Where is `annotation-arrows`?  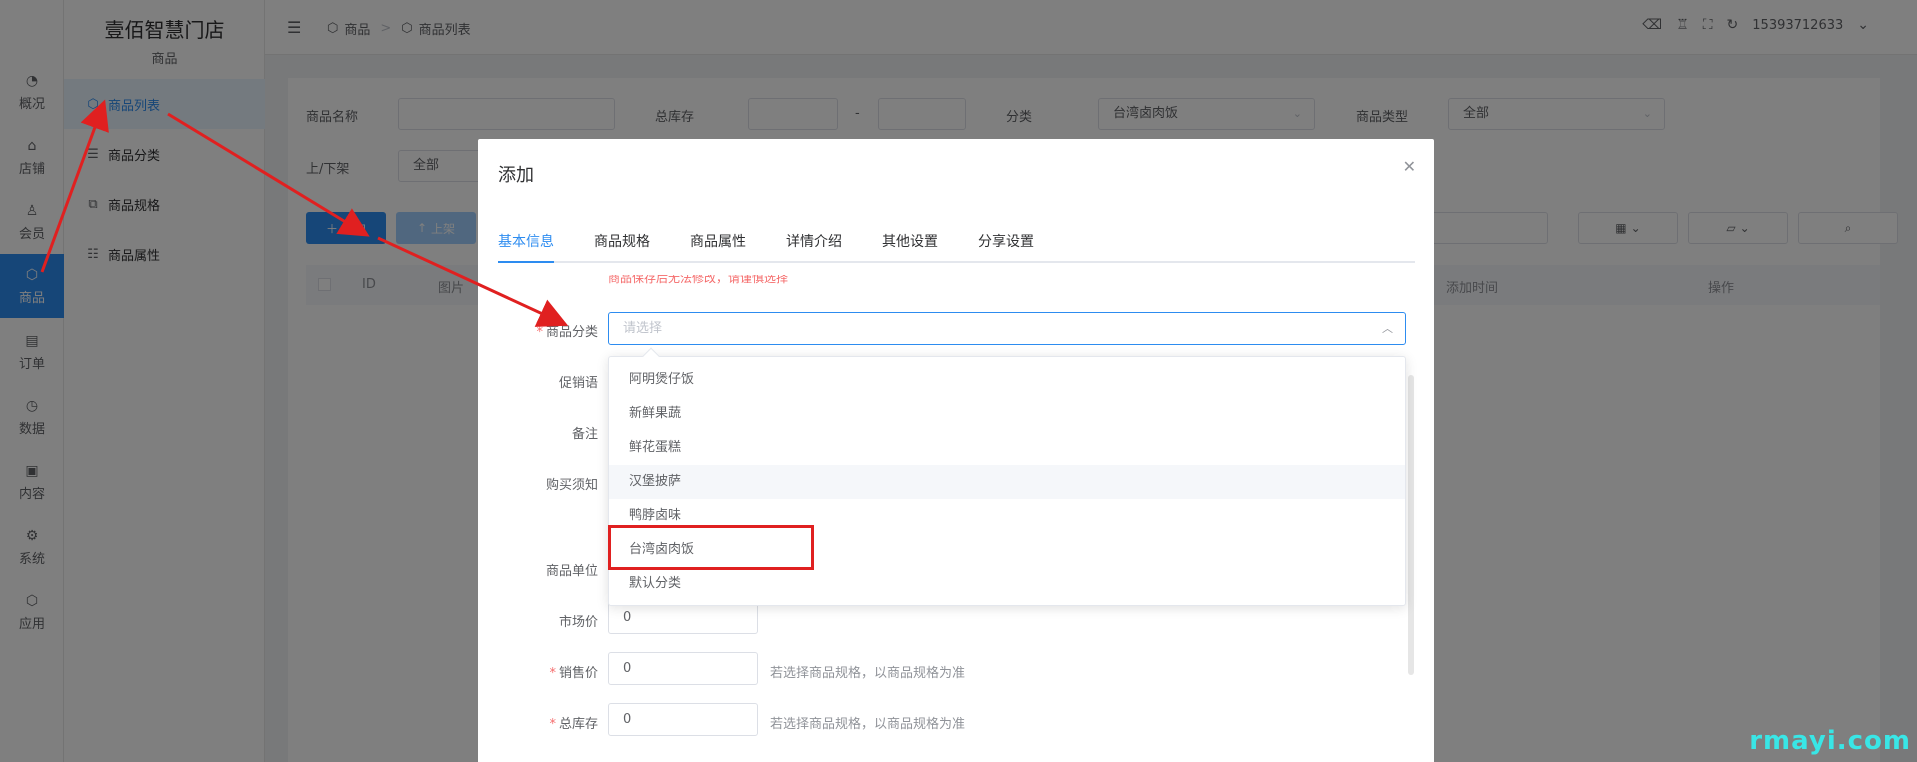 annotation-arrows is located at coordinates (304, 213).